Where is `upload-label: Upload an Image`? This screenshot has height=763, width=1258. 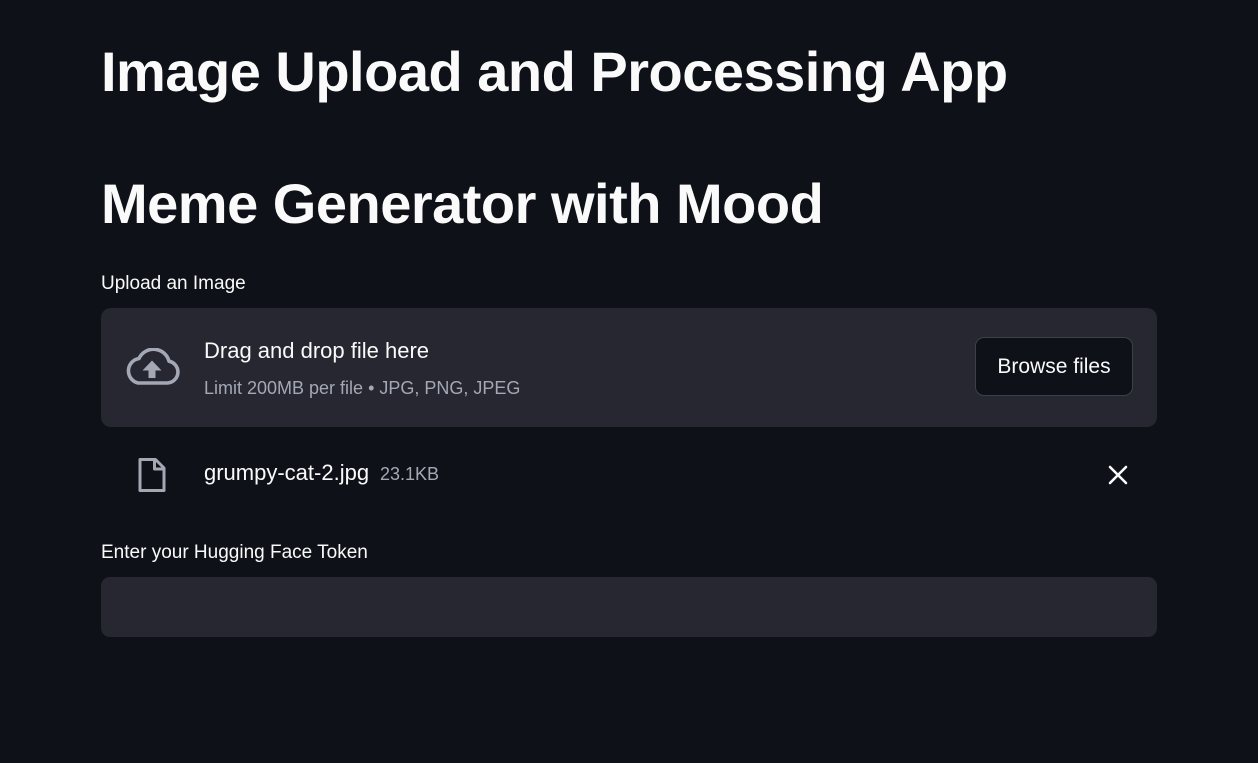
upload-label: Upload an Image is located at coordinates (173, 283).